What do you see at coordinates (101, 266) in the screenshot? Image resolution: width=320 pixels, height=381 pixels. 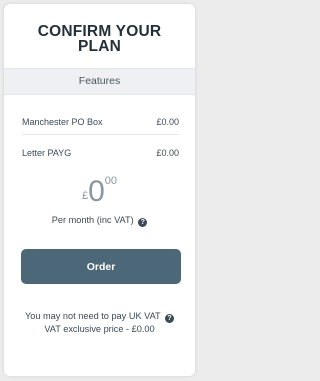 I see `order-button: Order` at bounding box center [101, 266].